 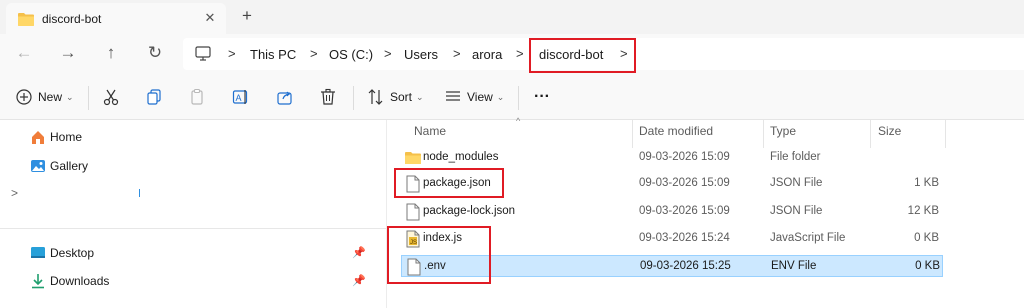 I want to click on column-header-type: Type, so click(x=783, y=131).